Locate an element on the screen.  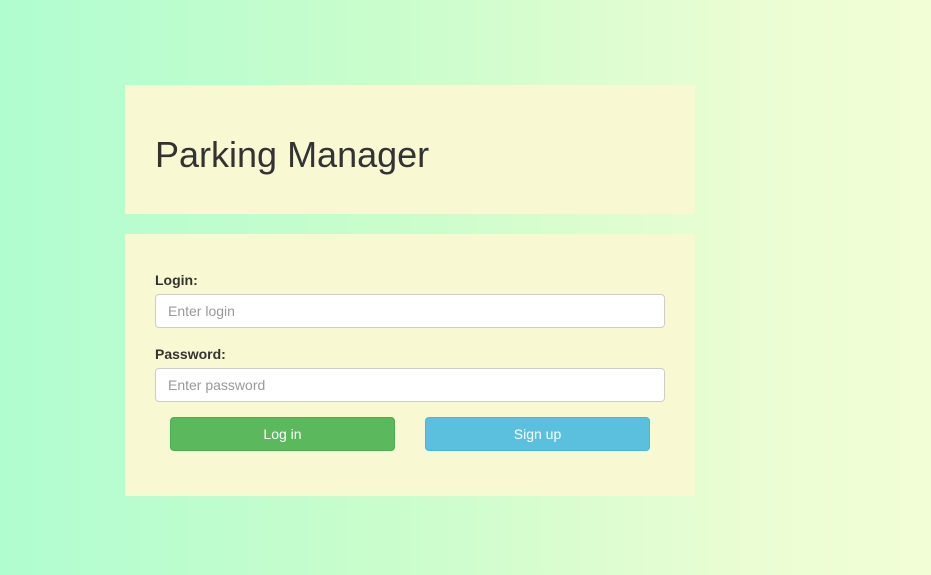
page-title: Parking Manager is located at coordinates (292, 154).